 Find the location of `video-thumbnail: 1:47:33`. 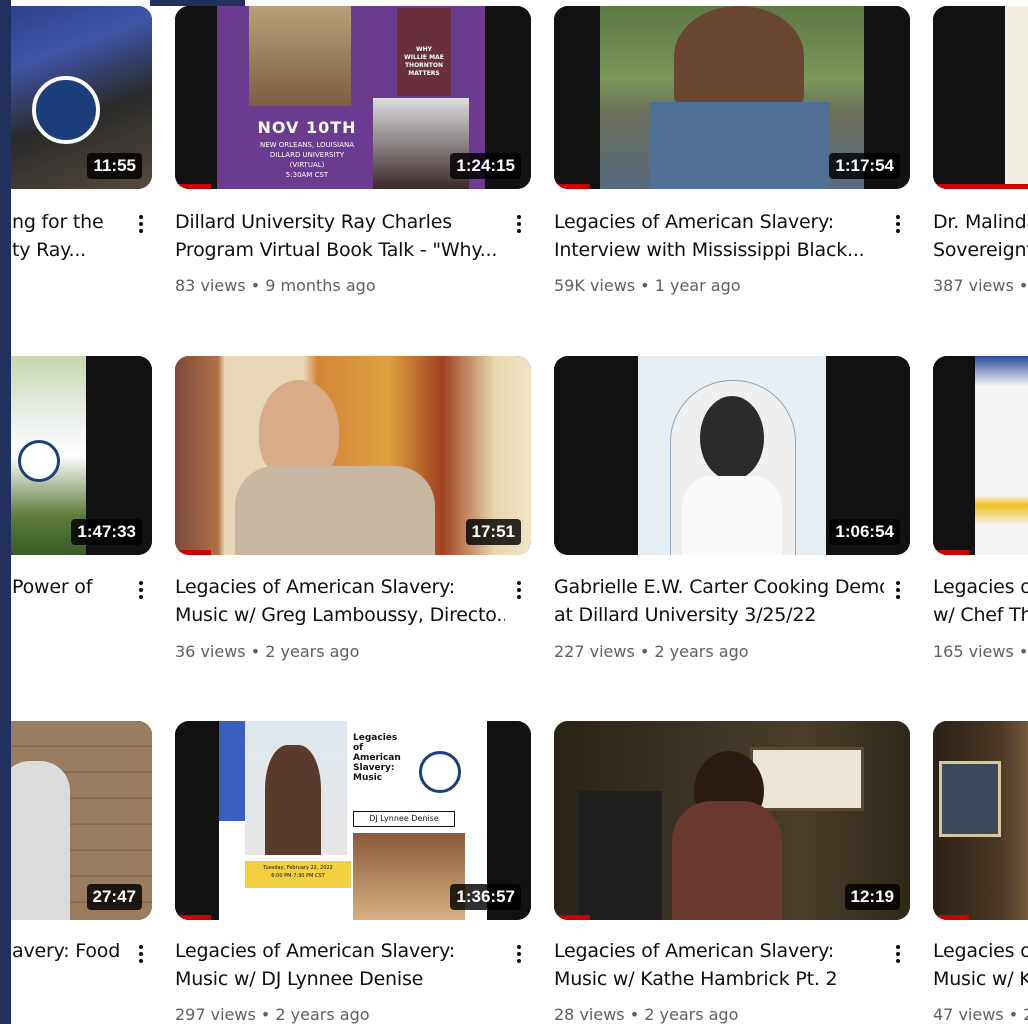

video-thumbnail: 1:47:33 is located at coordinates (76, 455).